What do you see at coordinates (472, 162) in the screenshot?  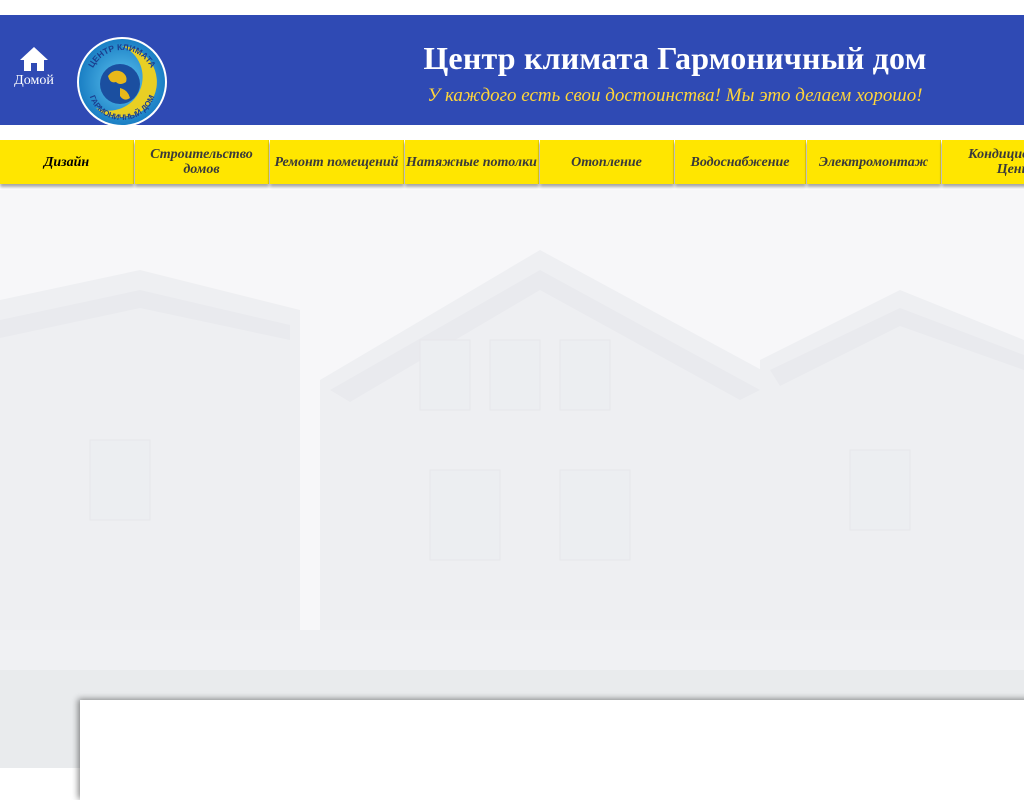 I see `nav-item-stretch-ceilings: Натяжные потолки` at bounding box center [472, 162].